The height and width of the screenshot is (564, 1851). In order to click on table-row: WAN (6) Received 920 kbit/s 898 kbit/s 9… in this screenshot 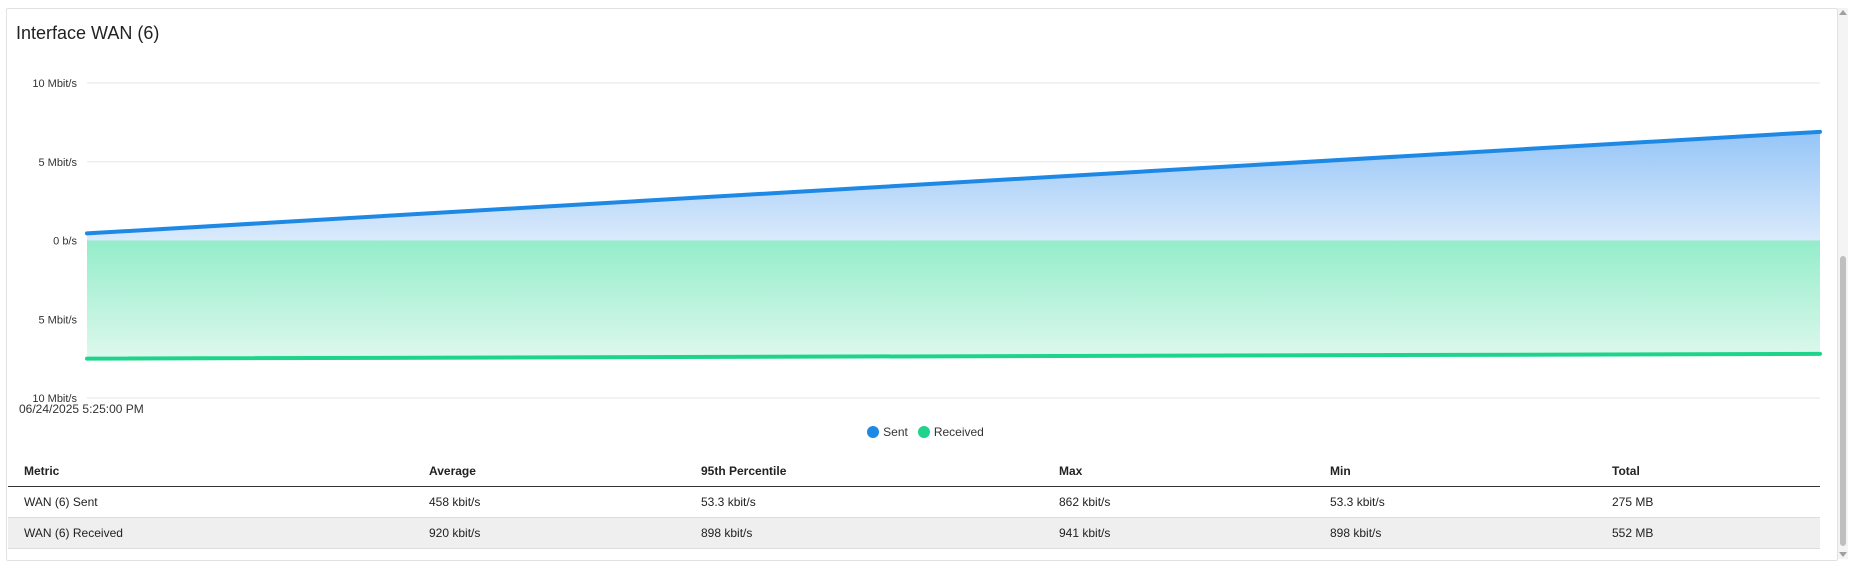, I will do `click(914, 533)`.